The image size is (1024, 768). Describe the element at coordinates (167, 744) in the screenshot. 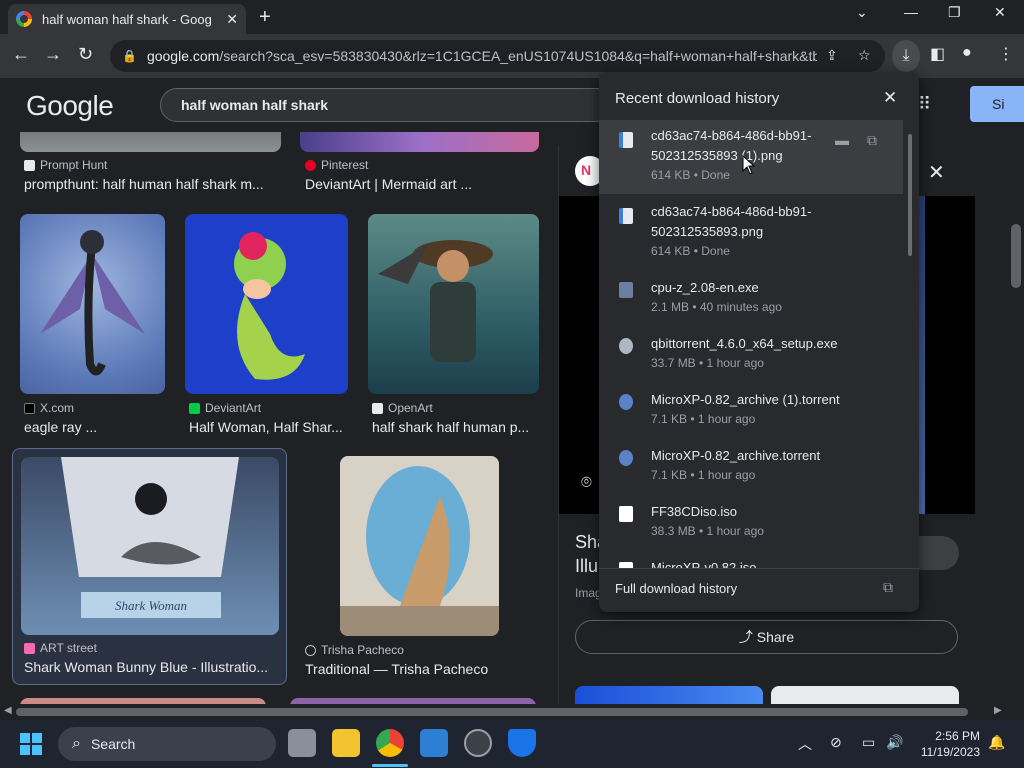

I see `taskbar-search-box: ⌕ Search` at that location.